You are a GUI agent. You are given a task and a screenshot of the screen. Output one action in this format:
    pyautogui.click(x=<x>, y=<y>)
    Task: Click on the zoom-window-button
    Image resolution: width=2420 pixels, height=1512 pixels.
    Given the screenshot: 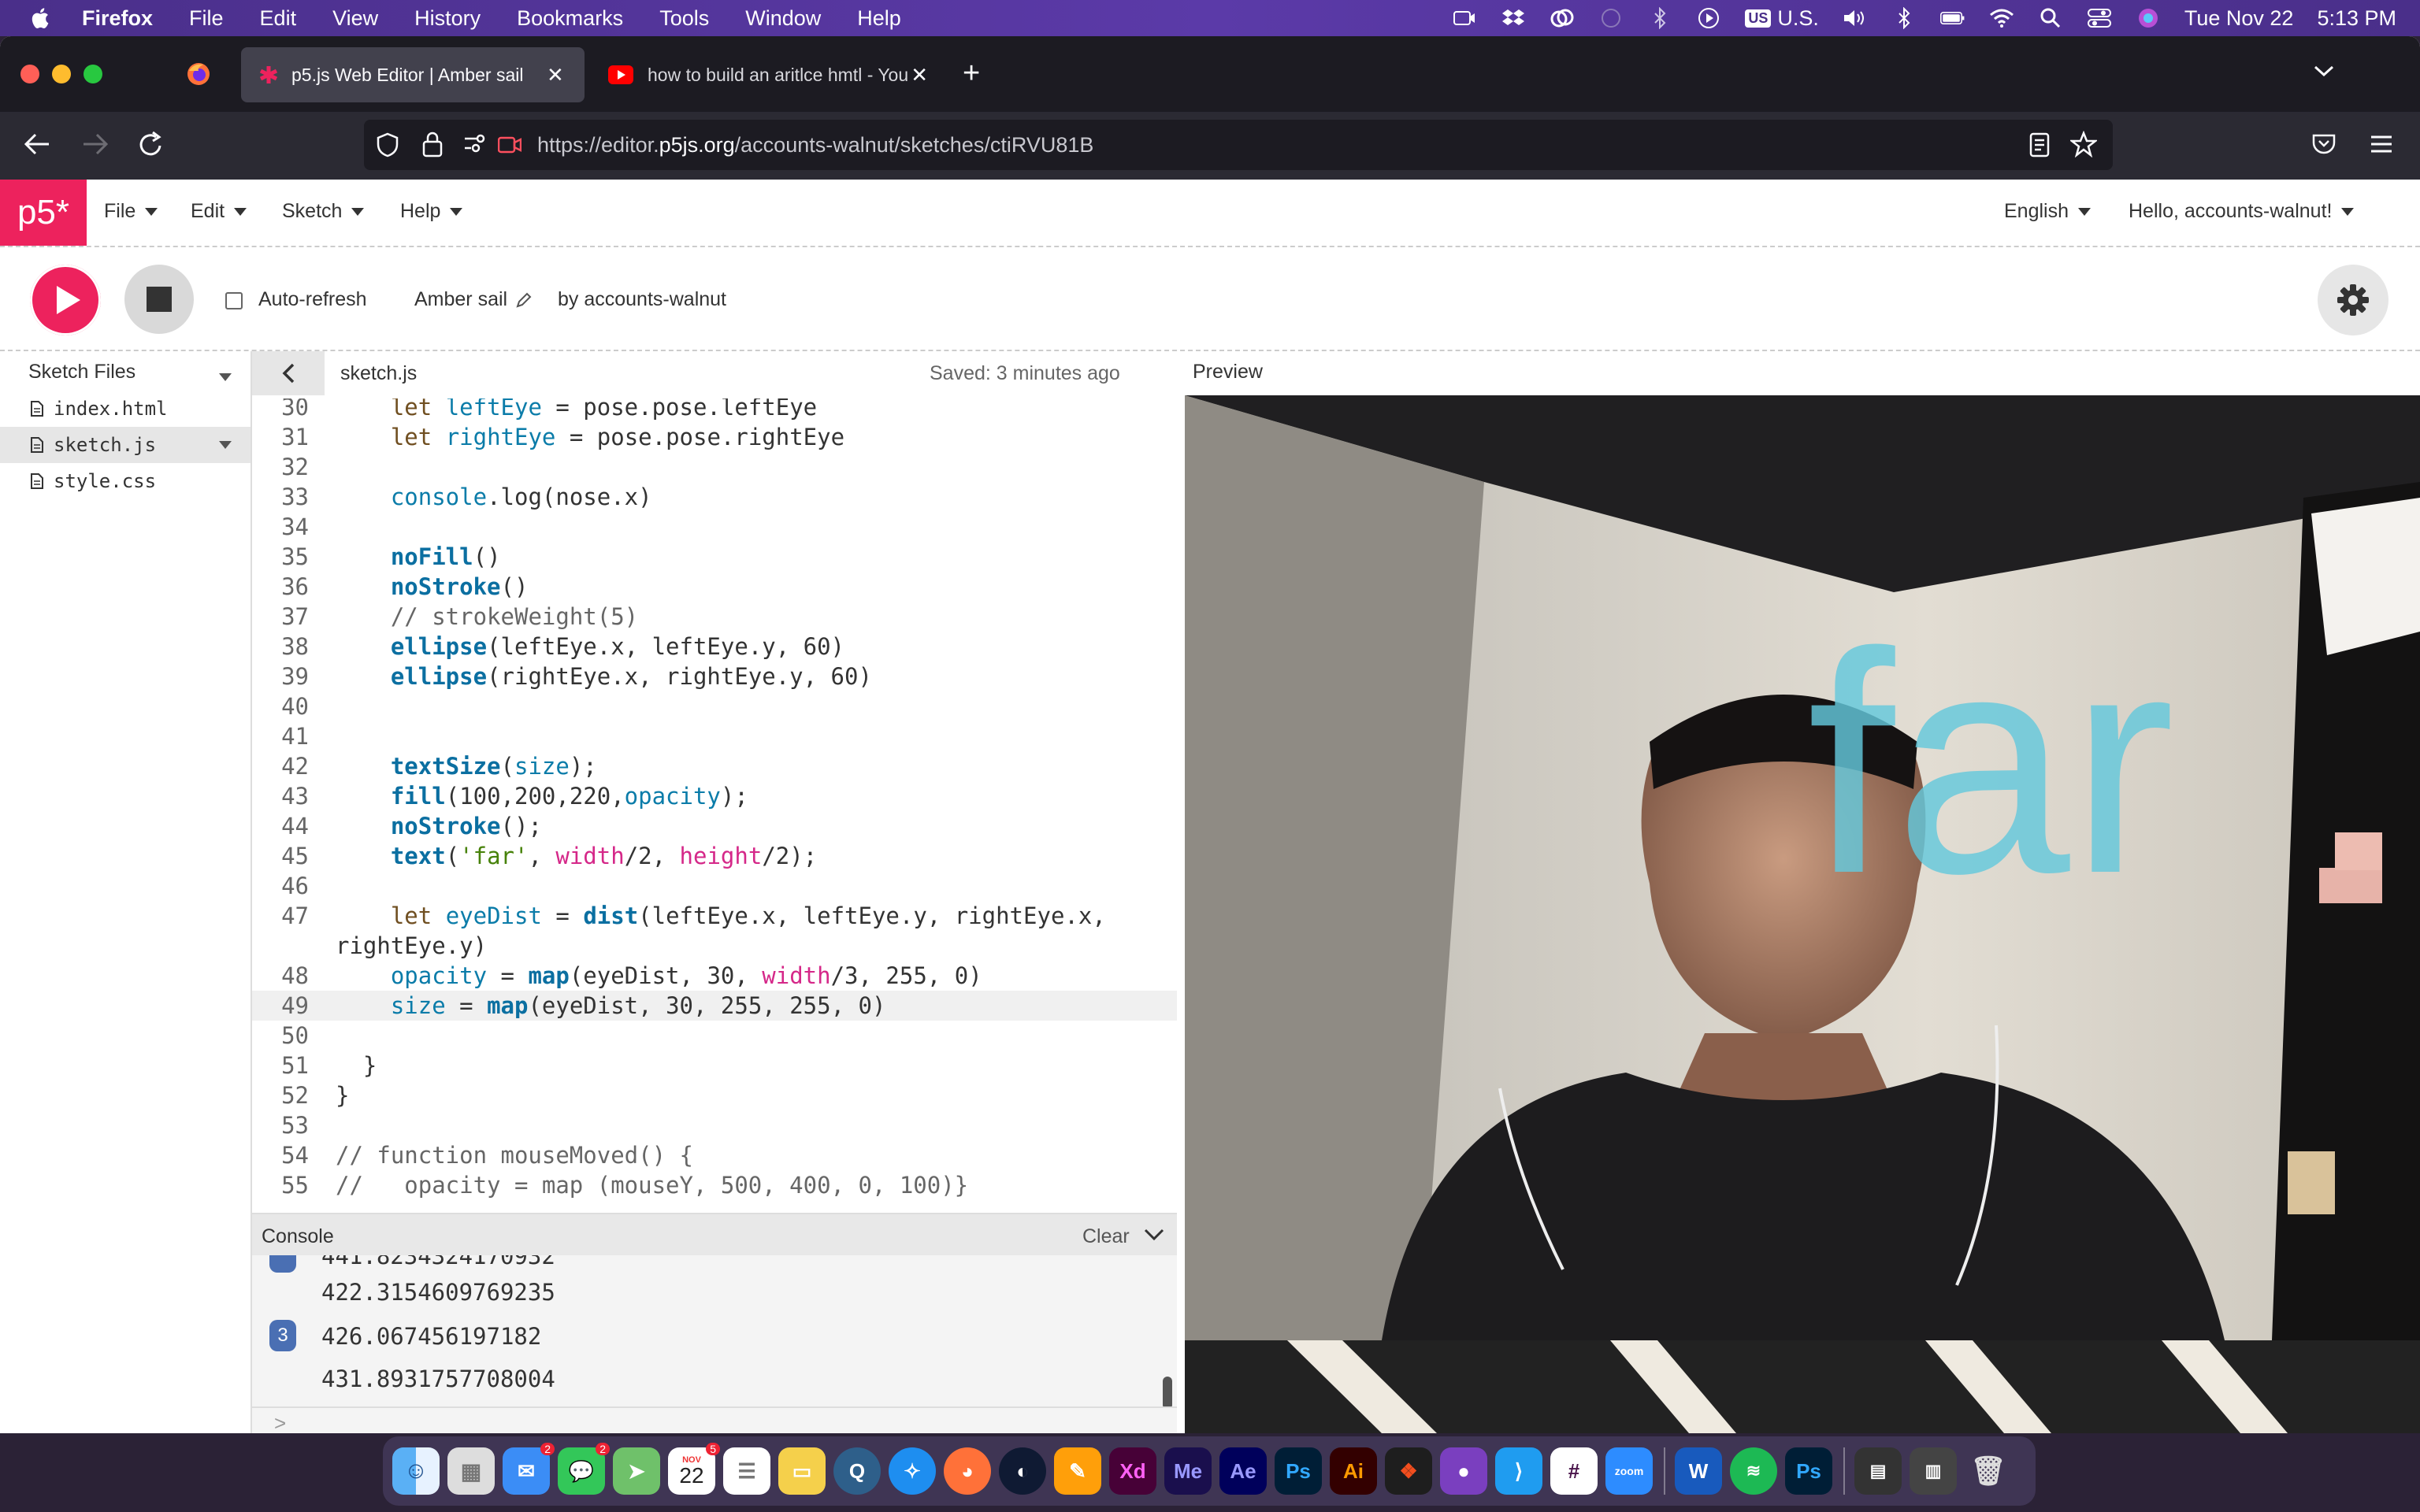 What is the action you would take?
    pyautogui.click(x=93, y=74)
    